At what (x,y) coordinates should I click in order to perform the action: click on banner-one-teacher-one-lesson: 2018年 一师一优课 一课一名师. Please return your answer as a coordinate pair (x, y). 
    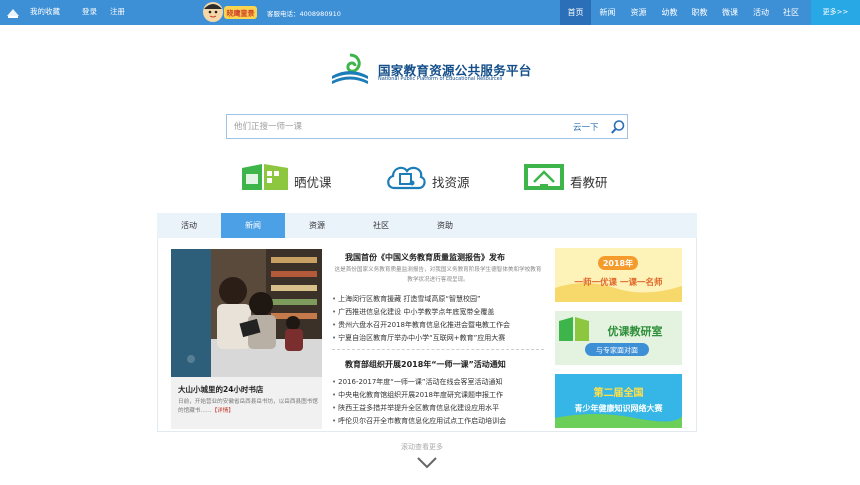
    Looking at the image, I should click on (618, 275).